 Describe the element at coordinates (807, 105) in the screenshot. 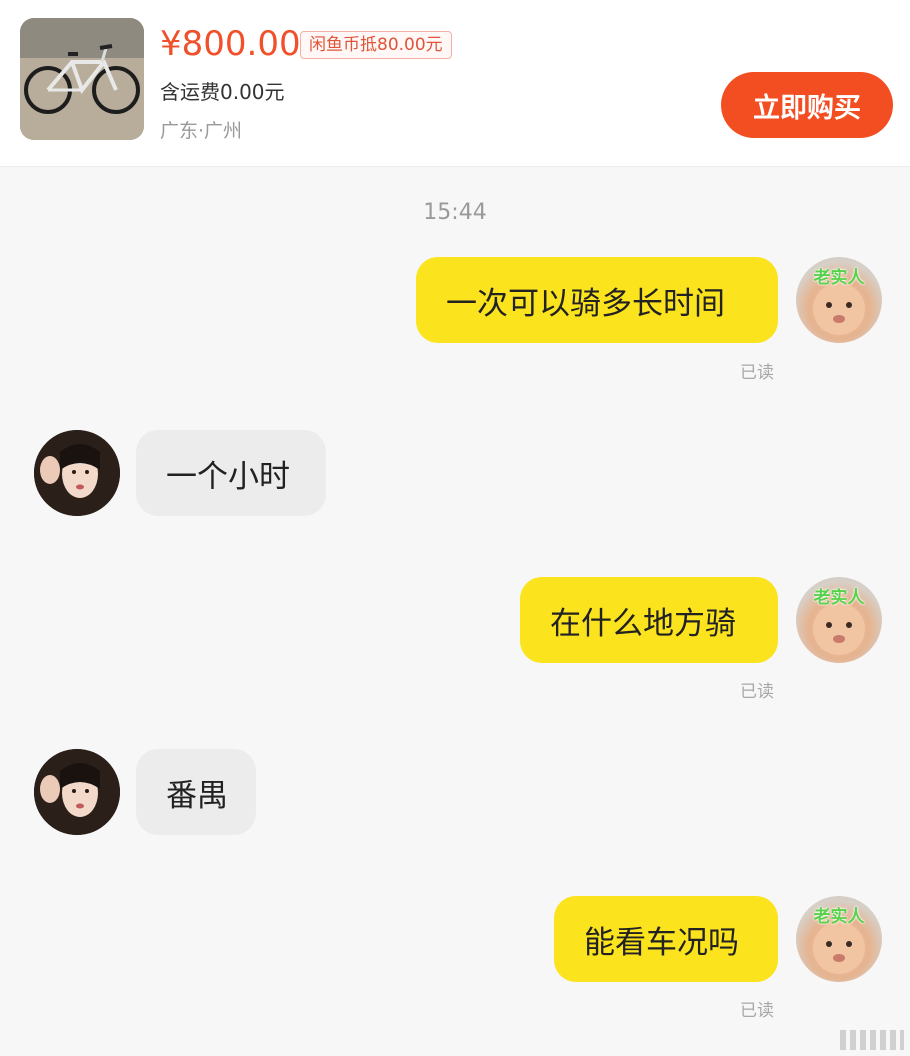

I see `buy-now-button: 立即购买` at that location.